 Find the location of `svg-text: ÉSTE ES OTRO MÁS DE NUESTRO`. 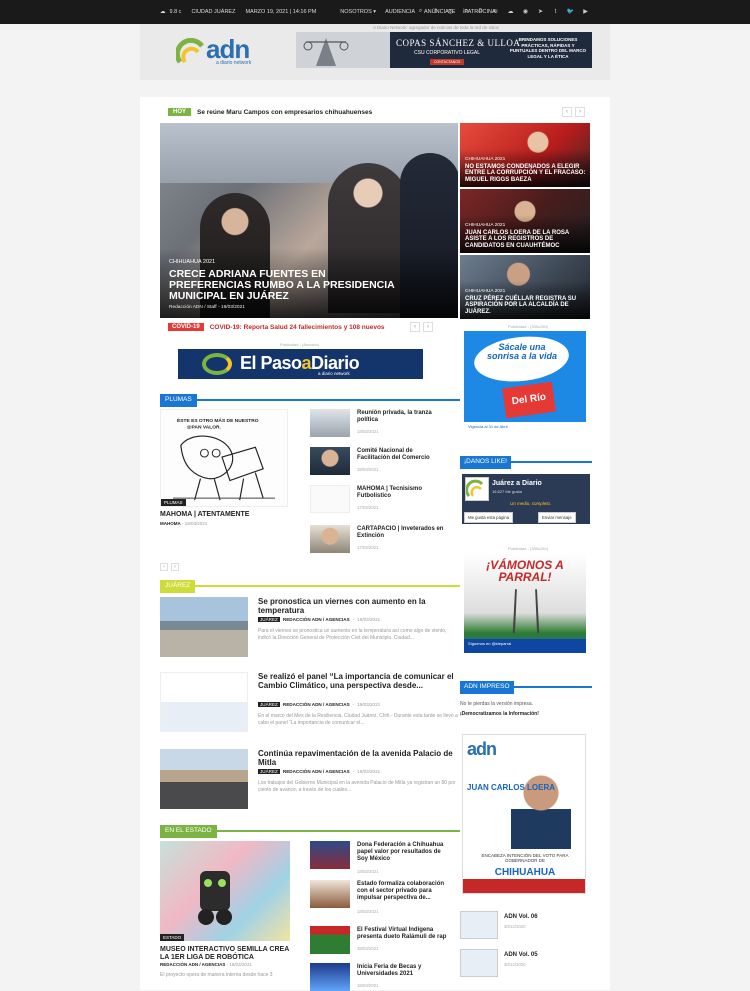

svg-text: ÉSTE ES OTRO MÁS DE NUESTRO is located at coordinates (218, 420).